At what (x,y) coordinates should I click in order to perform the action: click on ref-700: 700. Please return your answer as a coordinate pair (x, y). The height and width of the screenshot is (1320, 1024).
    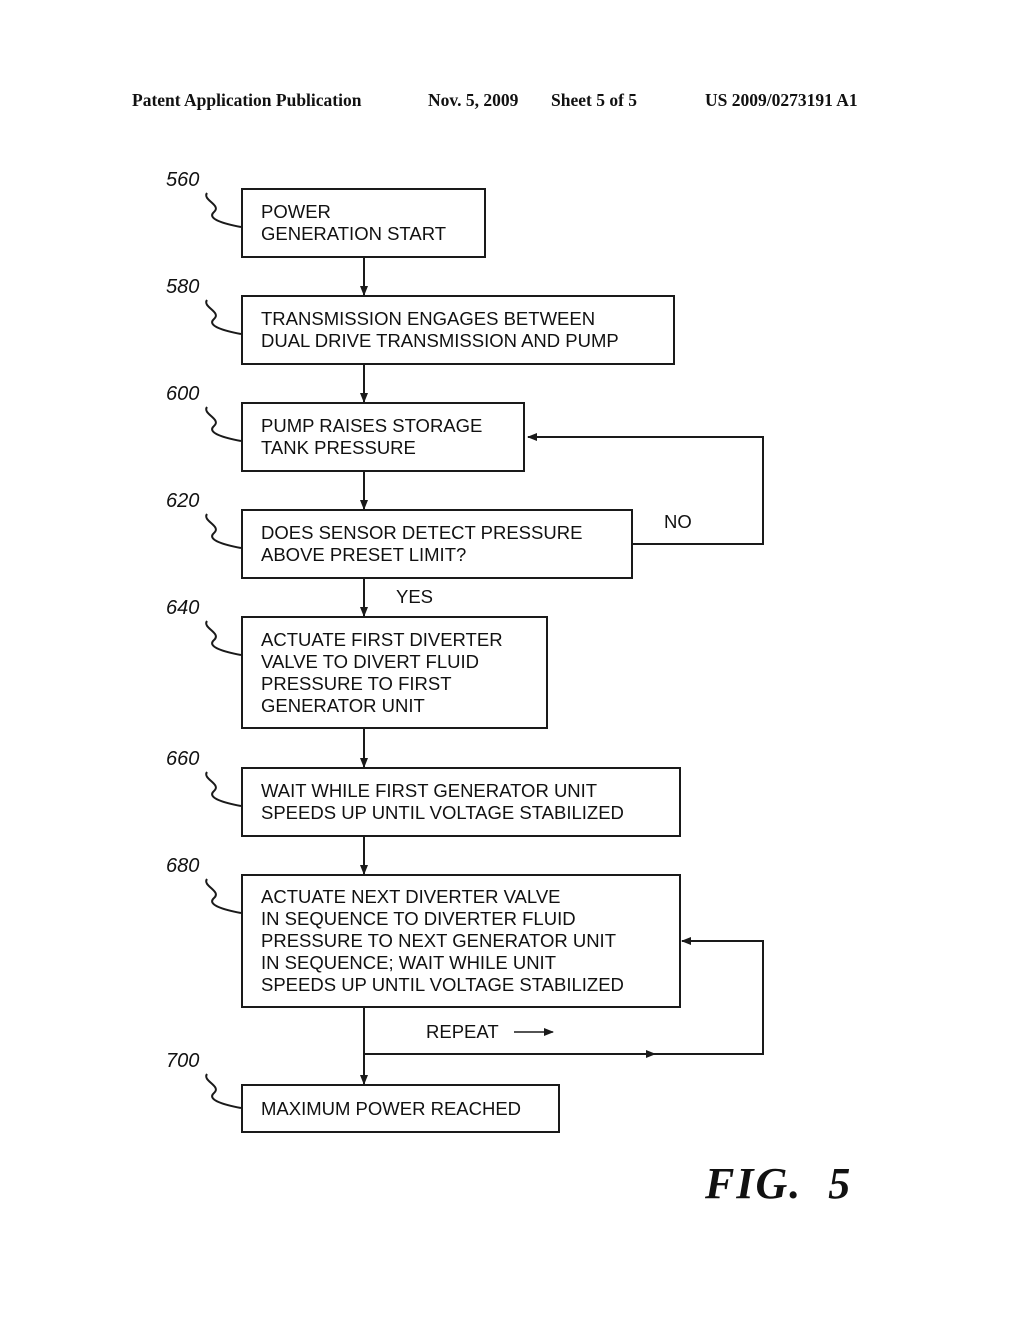
    Looking at the image, I should click on (183, 1061).